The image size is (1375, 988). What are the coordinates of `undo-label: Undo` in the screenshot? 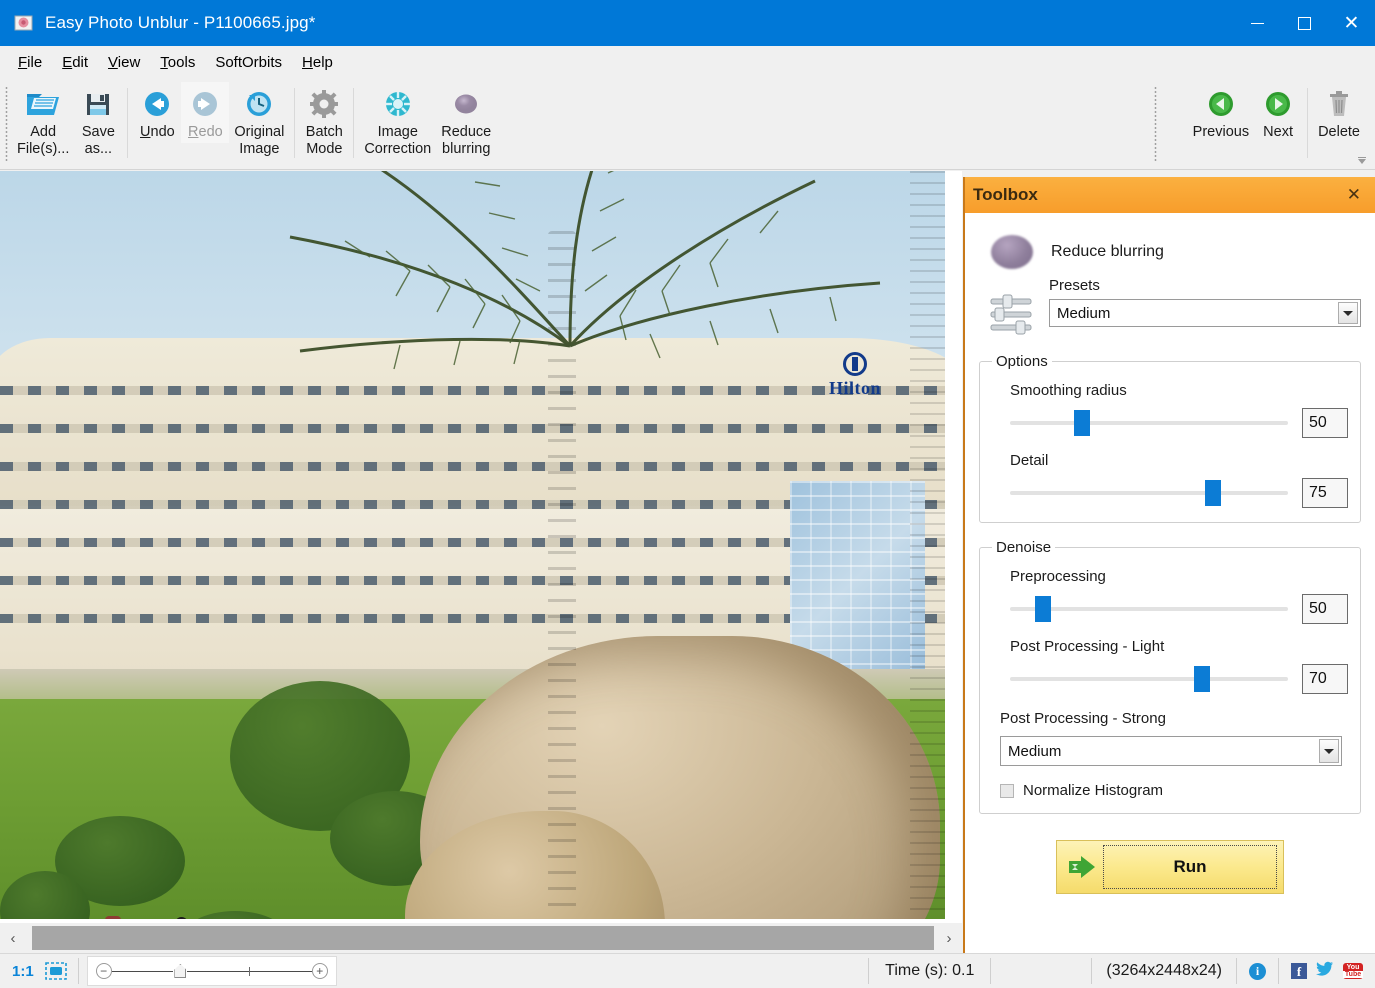 It's located at (157, 132).